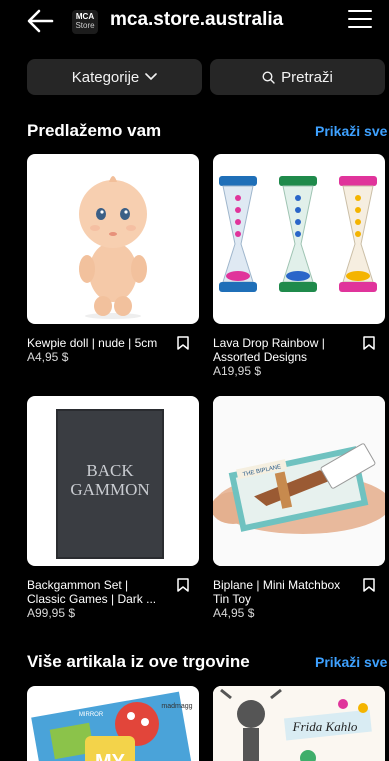 This screenshot has height=761, width=389. Describe the element at coordinates (110, 470) in the screenshot. I see `backgammon-text-1: BACK` at that location.